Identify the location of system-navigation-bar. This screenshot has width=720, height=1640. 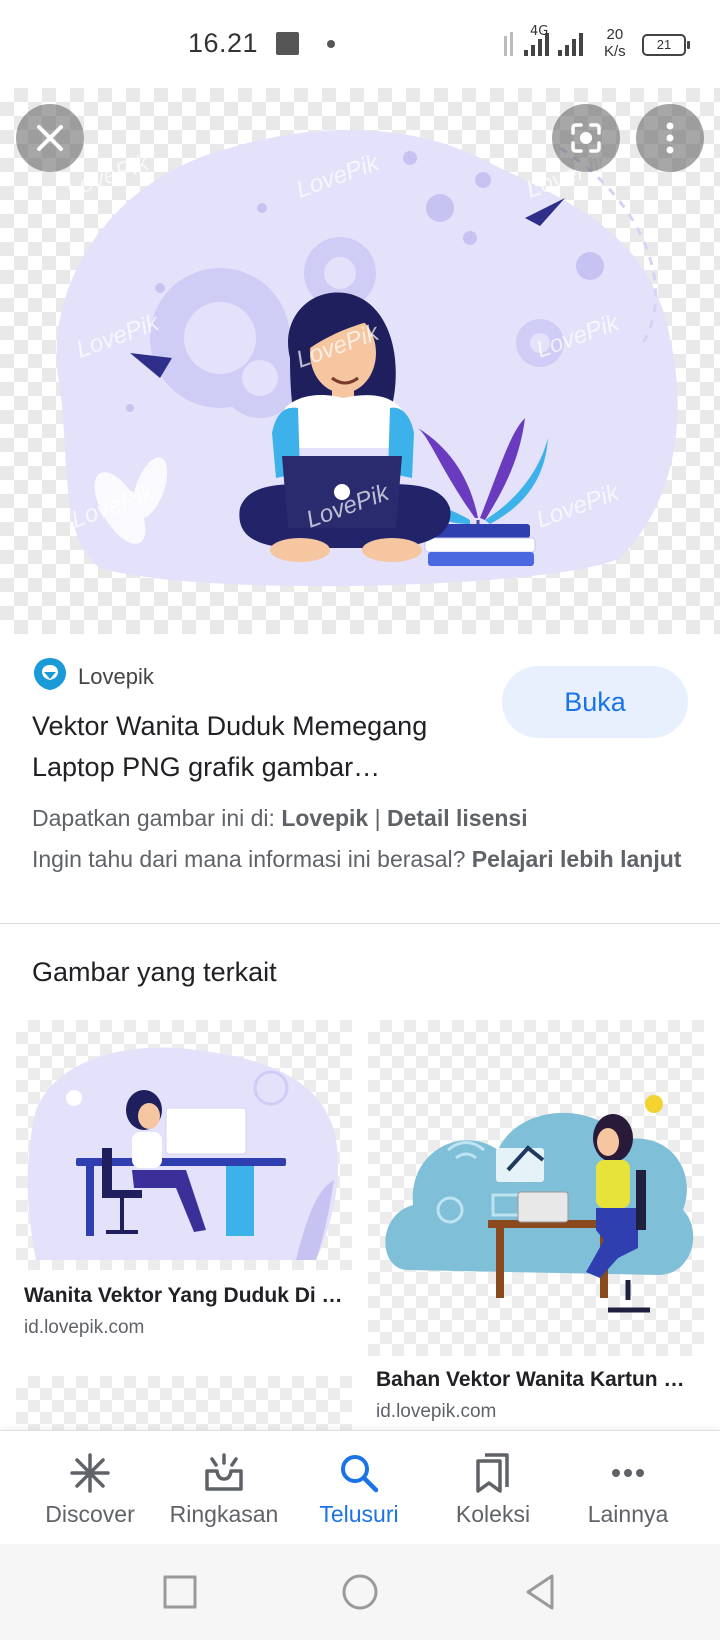
(360, 1592).